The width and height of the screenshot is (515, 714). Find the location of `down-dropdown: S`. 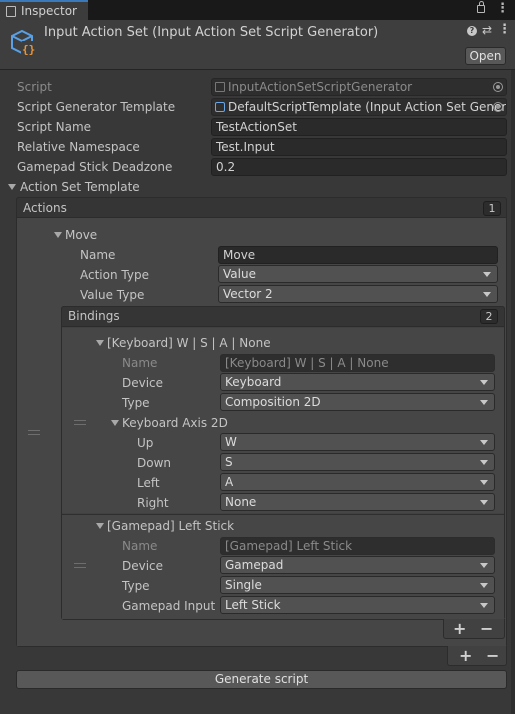

down-dropdown: S is located at coordinates (357, 462).